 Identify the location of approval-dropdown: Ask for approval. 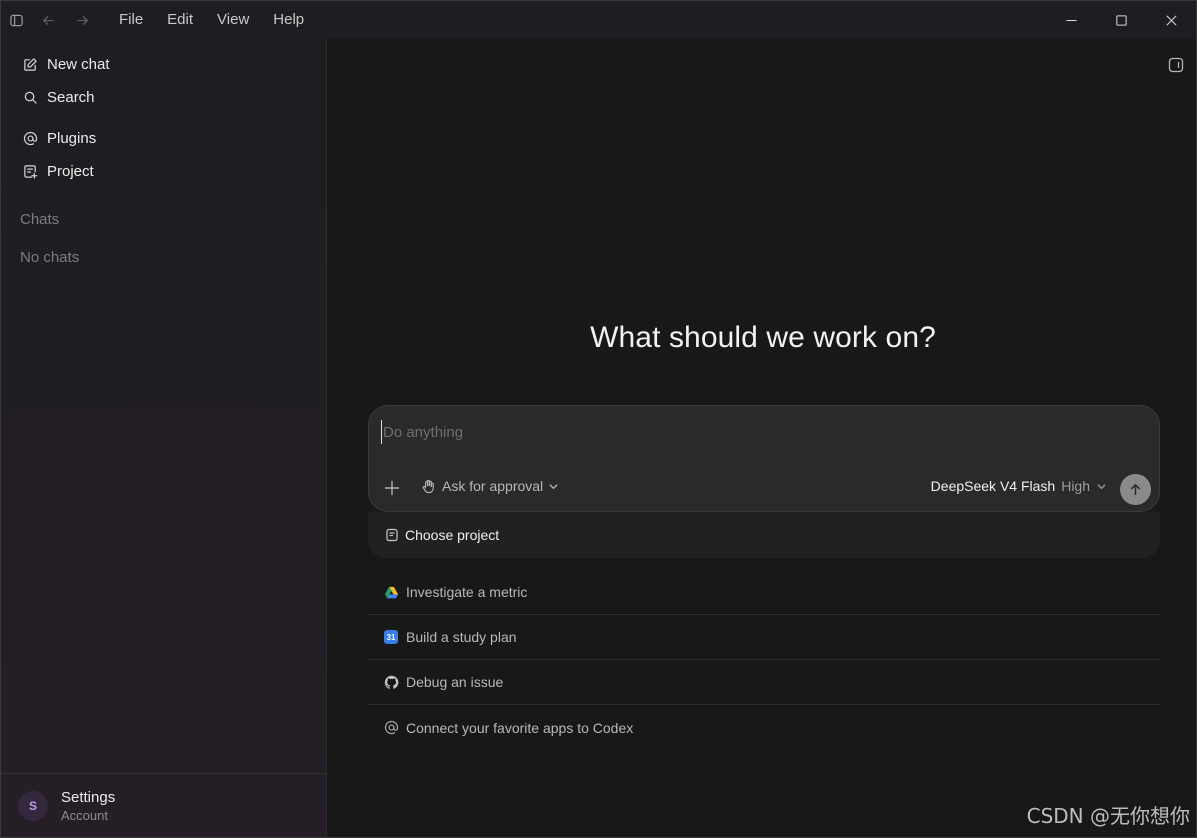
(490, 486).